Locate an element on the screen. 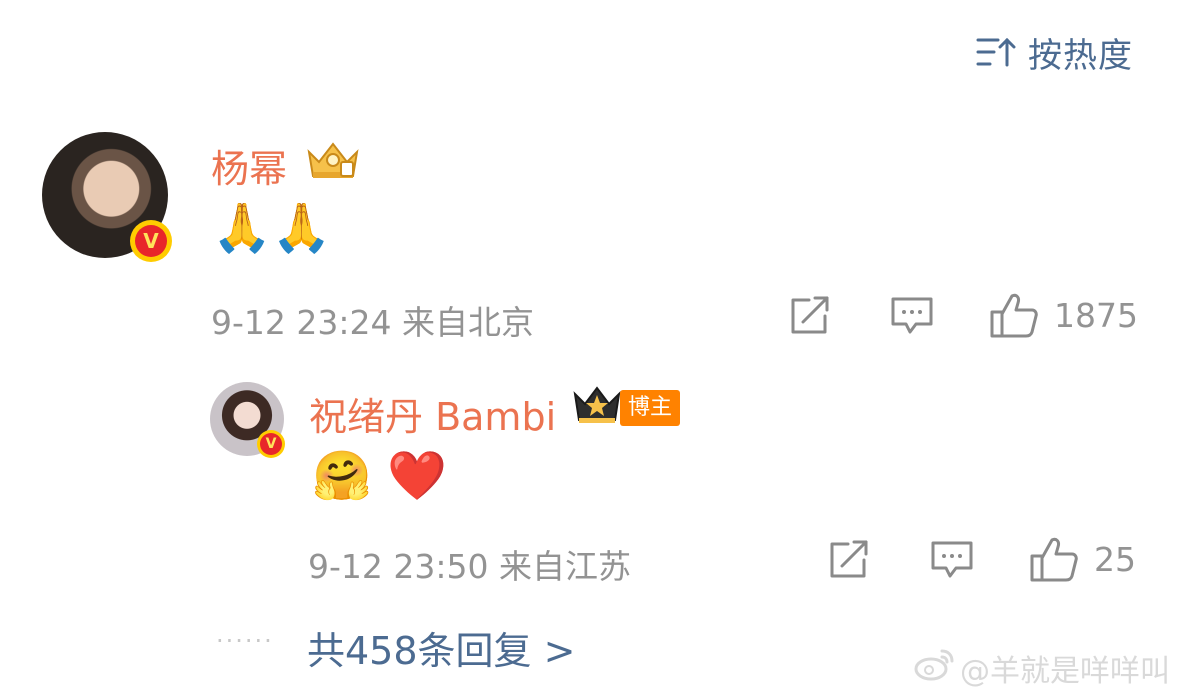 The width and height of the screenshot is (1179, 696). reply-location: 来自江苏 is located at coordinates (565, 566).